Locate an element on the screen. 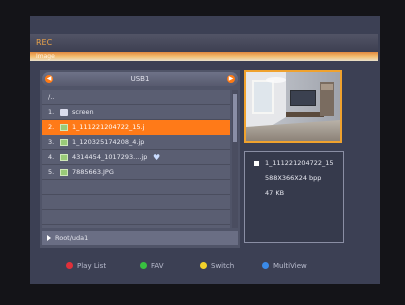 Image resolution: width=405 pixels, height=305 pixels. preview-image is located at coordinates (293, 106).